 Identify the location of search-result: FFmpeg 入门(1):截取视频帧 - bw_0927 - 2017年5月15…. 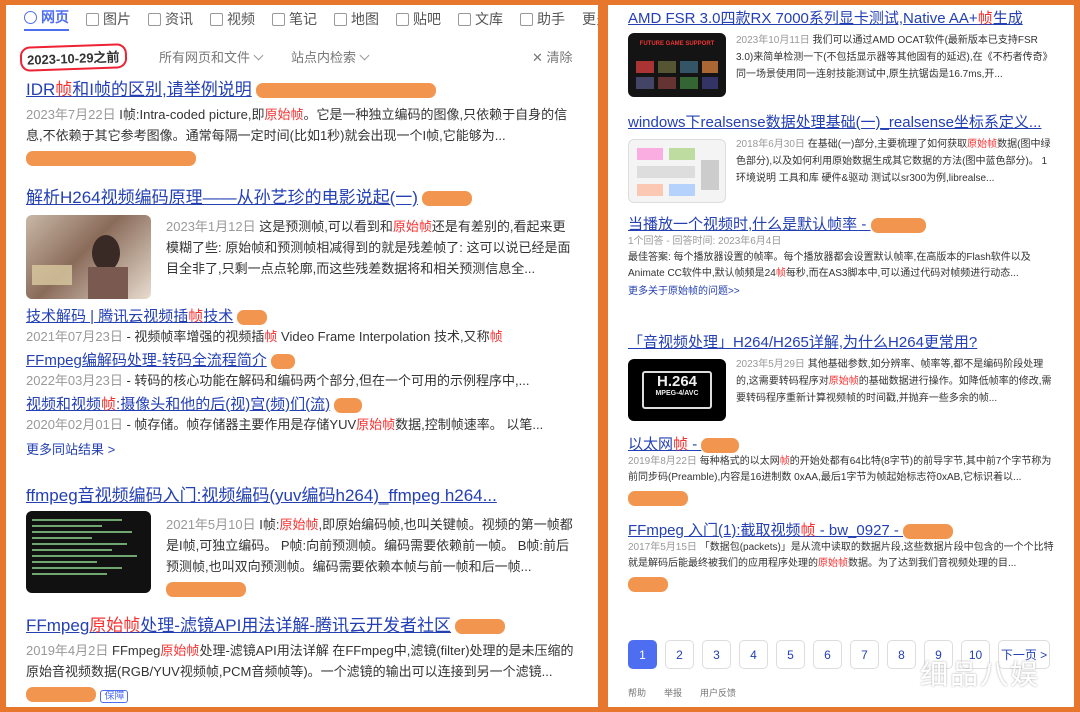
(841, 556).